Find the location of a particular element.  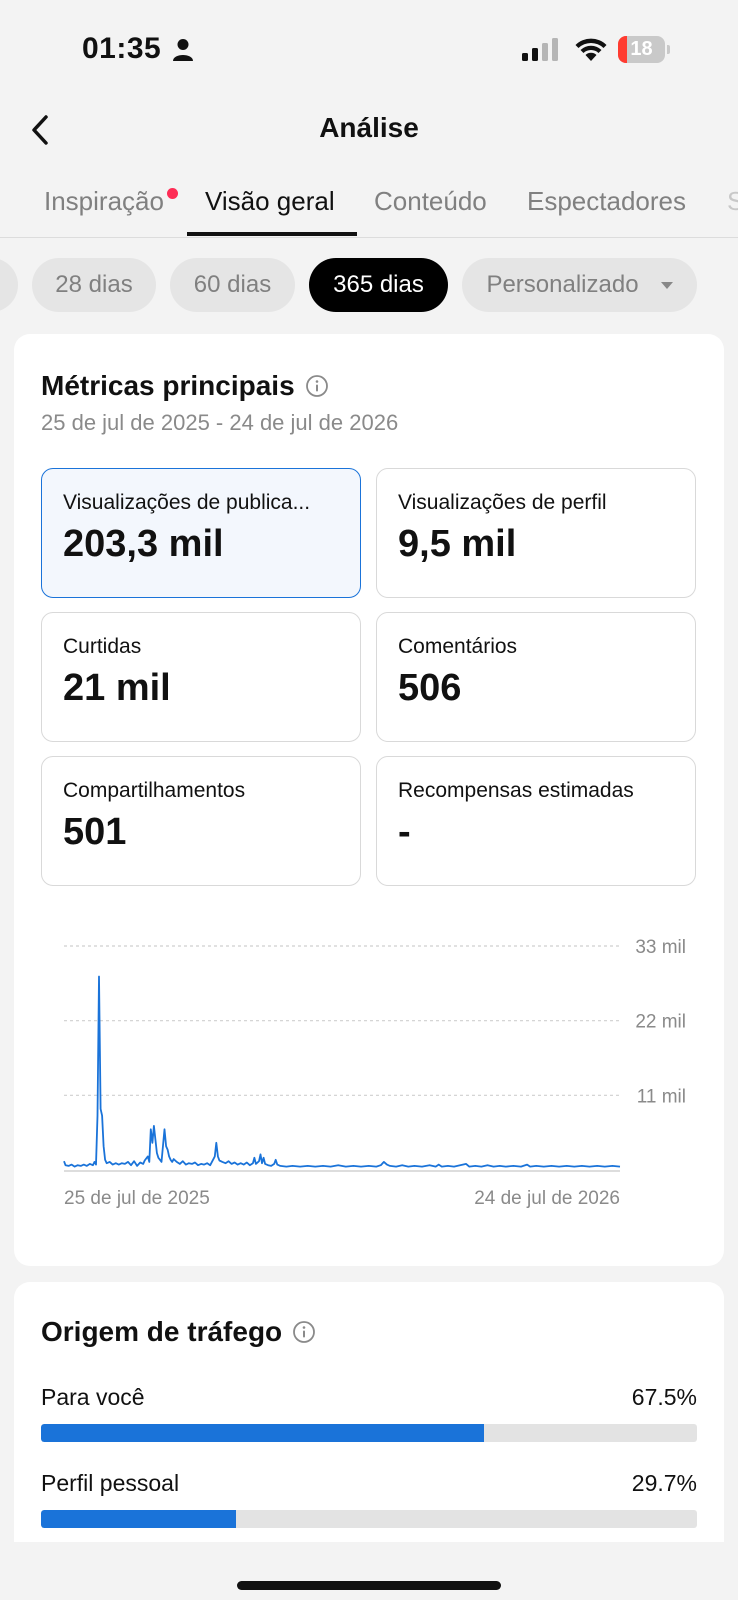

metric-label: Compartilhamentos is located at coordinates (154, 790).